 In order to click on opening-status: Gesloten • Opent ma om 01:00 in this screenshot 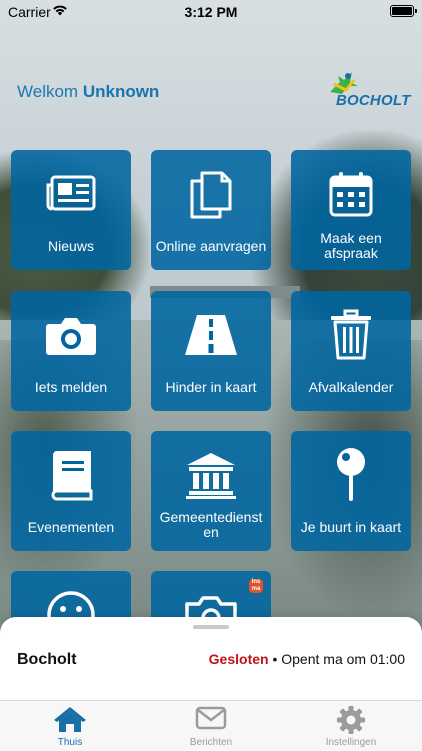, I will do `click(307, 659)`.